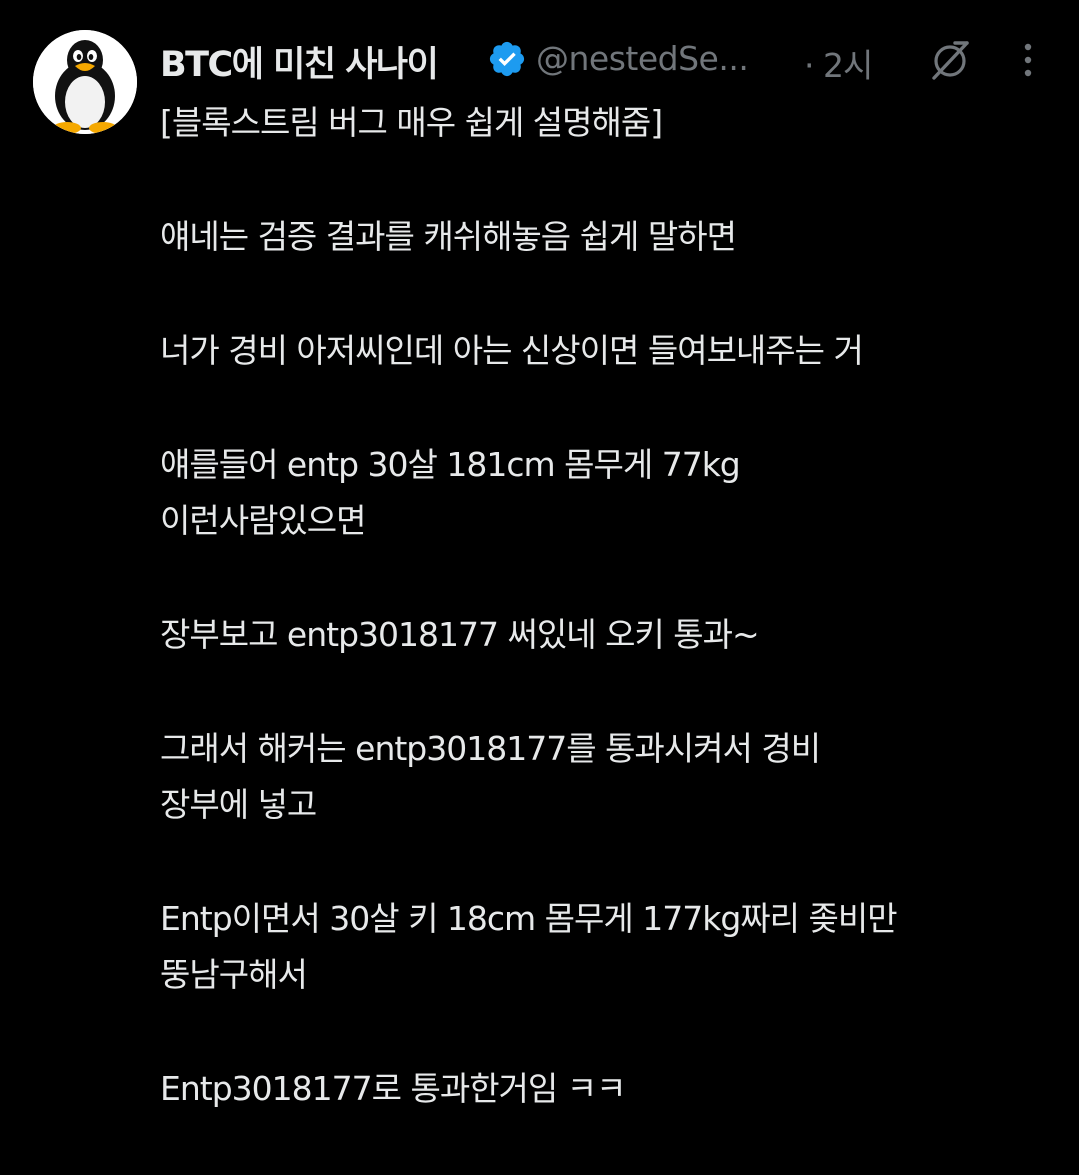 Image resolution: width=1079 pixels, height=1175 pixels. I want to click on tweet-paragraph: 얘를들어 entp 30살 181cm 몸무게 77kg 이런사람있으면, so click(450, 492).